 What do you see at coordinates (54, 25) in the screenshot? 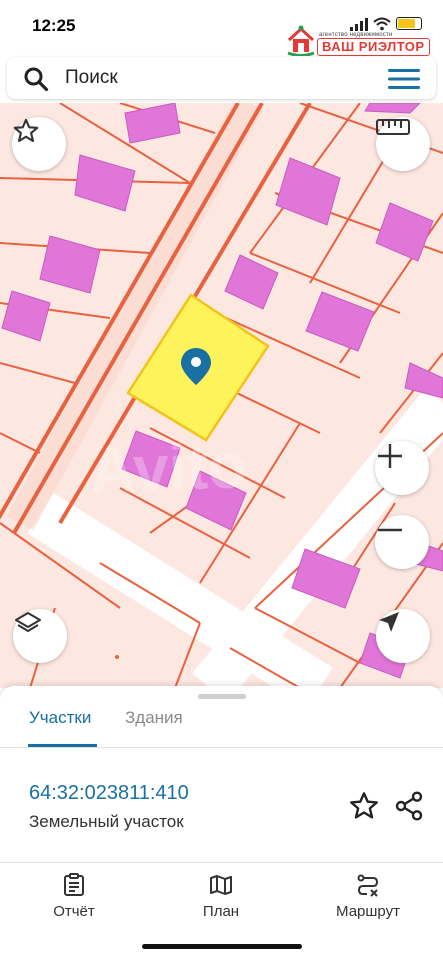
I see `status-time: 12:25` at bounding box center [54, 25].